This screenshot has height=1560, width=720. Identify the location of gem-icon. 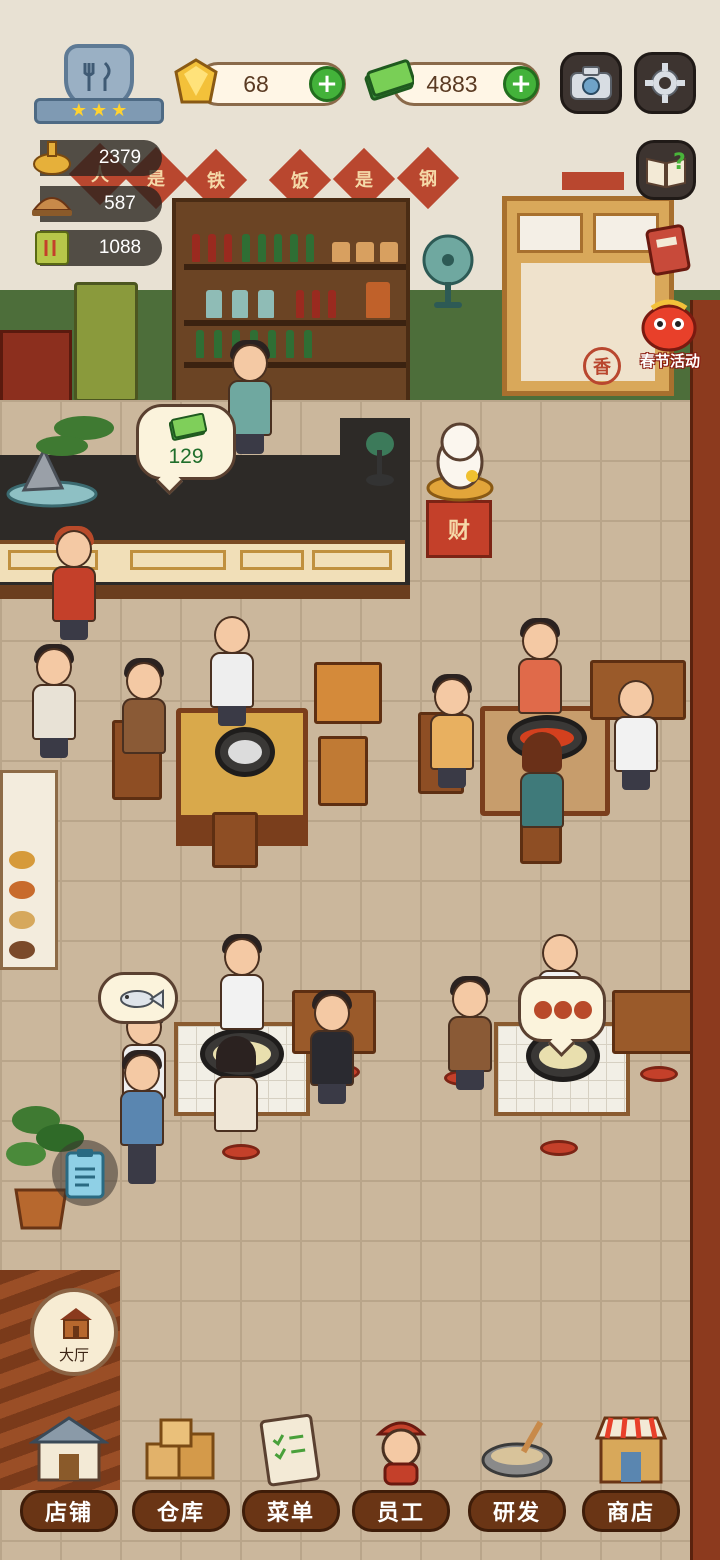
(196, 81).